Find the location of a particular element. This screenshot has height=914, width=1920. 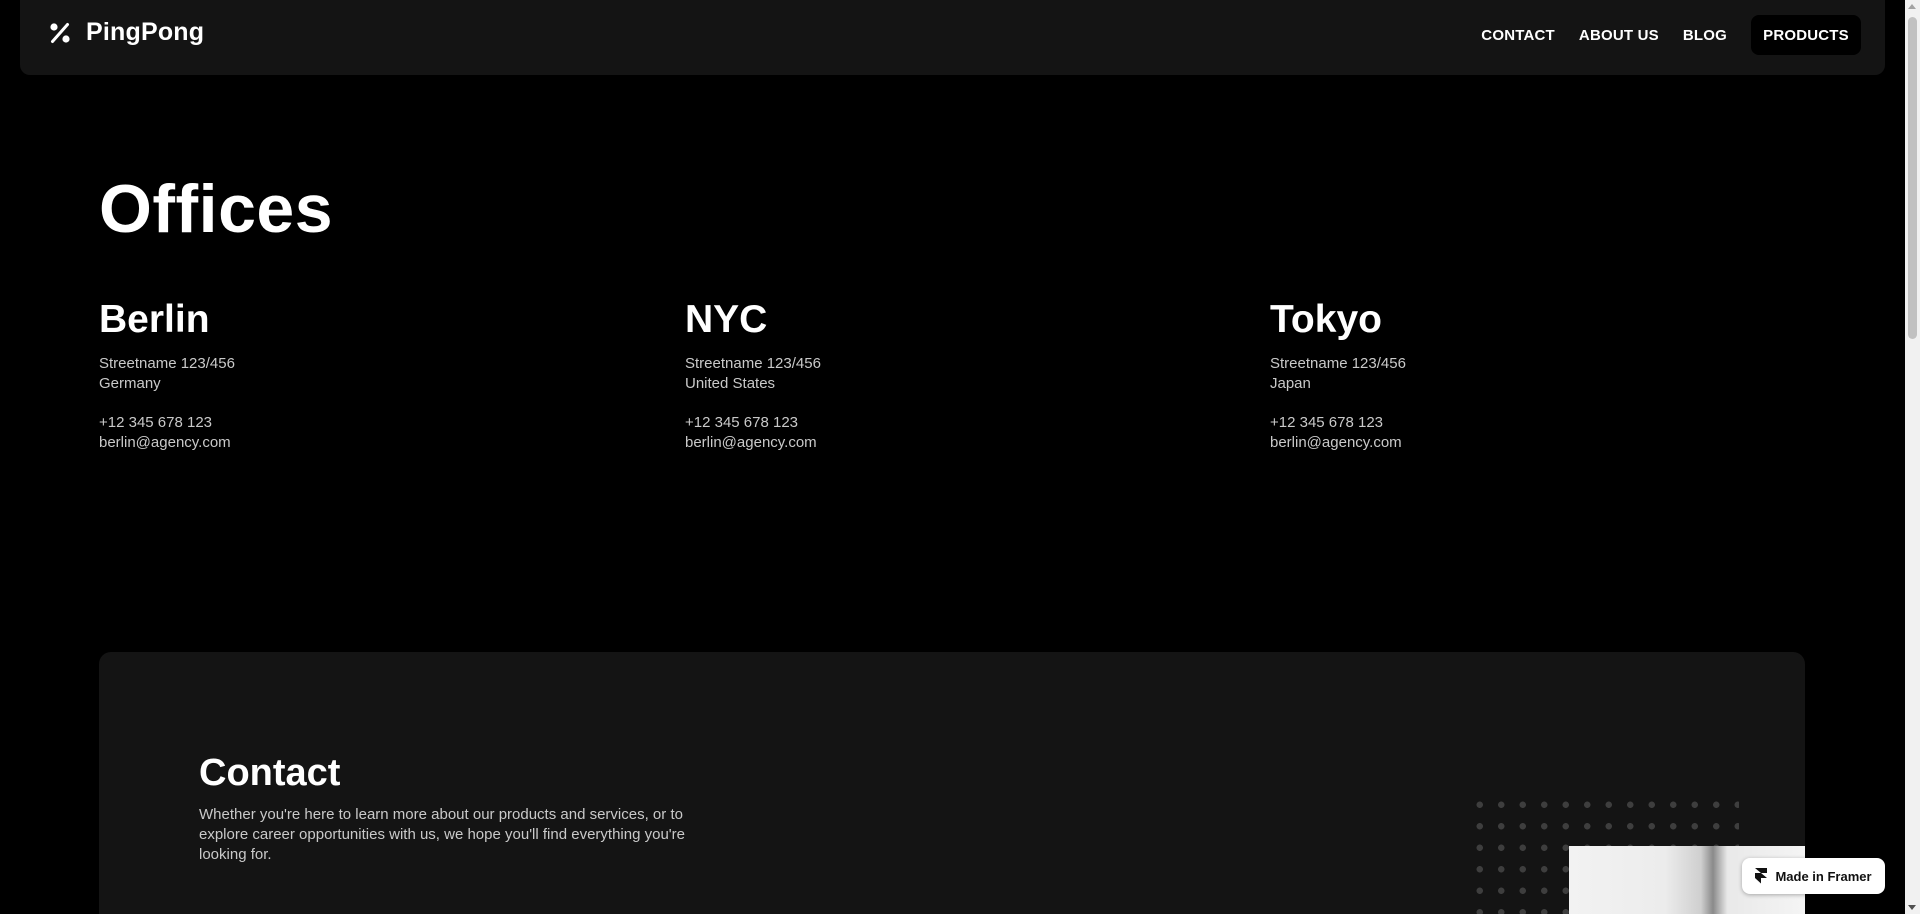

brand-logo: PingPong is located at coordinates (126, 32).